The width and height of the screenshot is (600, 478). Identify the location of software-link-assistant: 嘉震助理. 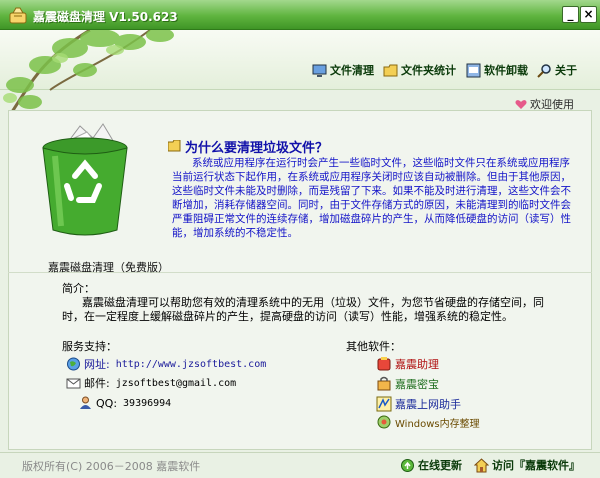
(407, 364).